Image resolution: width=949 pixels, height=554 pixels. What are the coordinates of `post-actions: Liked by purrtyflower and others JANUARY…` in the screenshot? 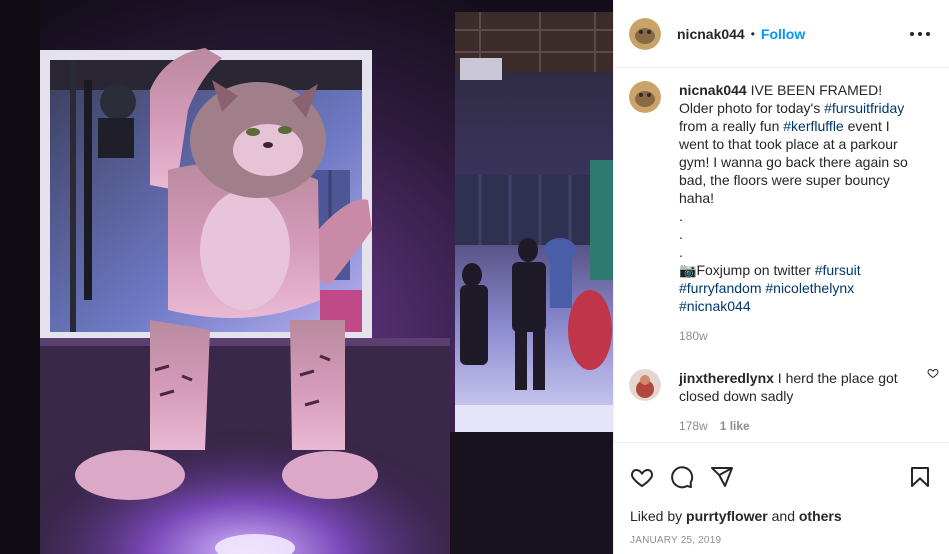 It's located at (781, 498).